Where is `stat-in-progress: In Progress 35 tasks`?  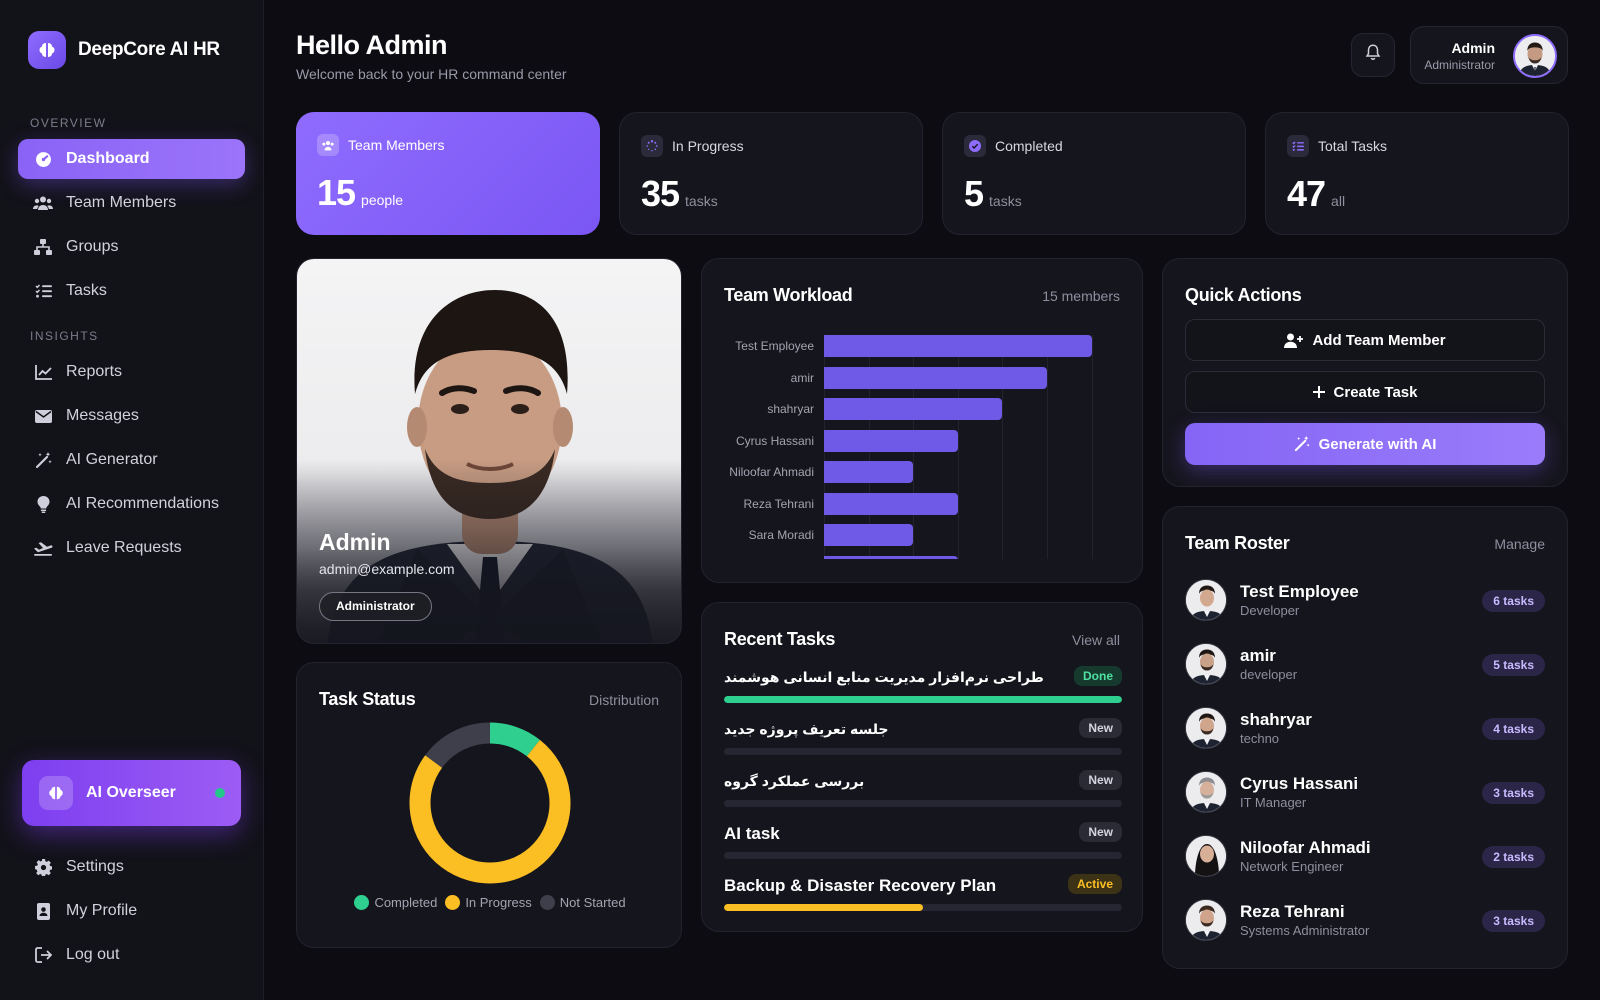
stat-in-progress: In Progress 35 tasks is located at coordinates (771, 173).